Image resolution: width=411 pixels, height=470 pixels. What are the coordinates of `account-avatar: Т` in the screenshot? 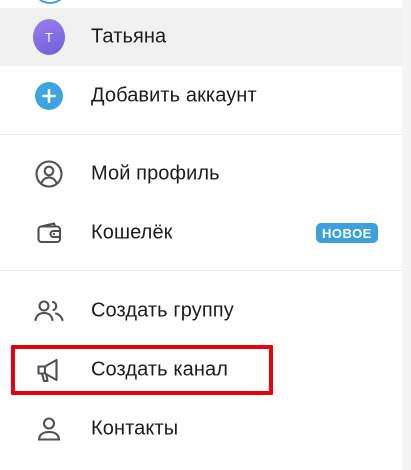 It's located at (49, 37).